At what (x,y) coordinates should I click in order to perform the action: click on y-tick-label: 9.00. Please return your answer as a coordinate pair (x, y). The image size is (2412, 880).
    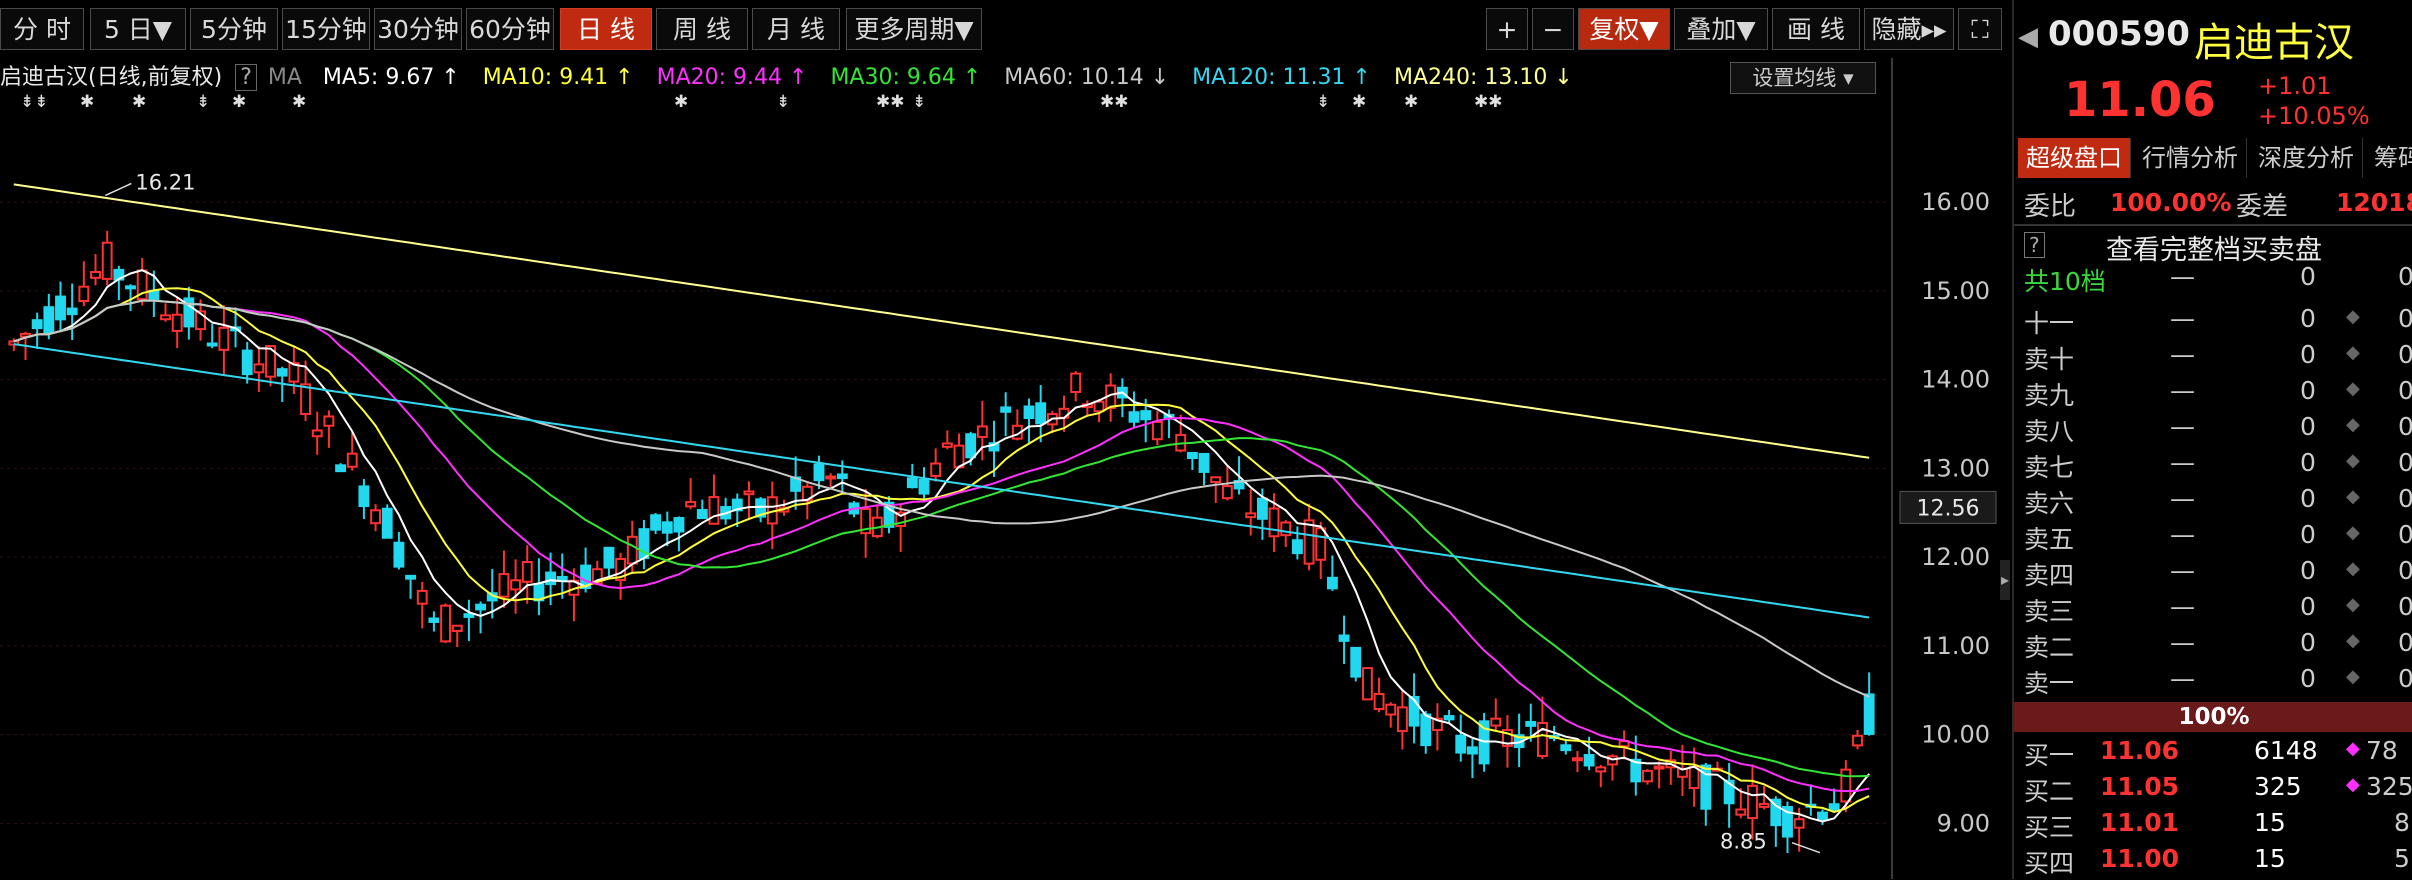
    Looking at the image, I should click on (1963, 823).